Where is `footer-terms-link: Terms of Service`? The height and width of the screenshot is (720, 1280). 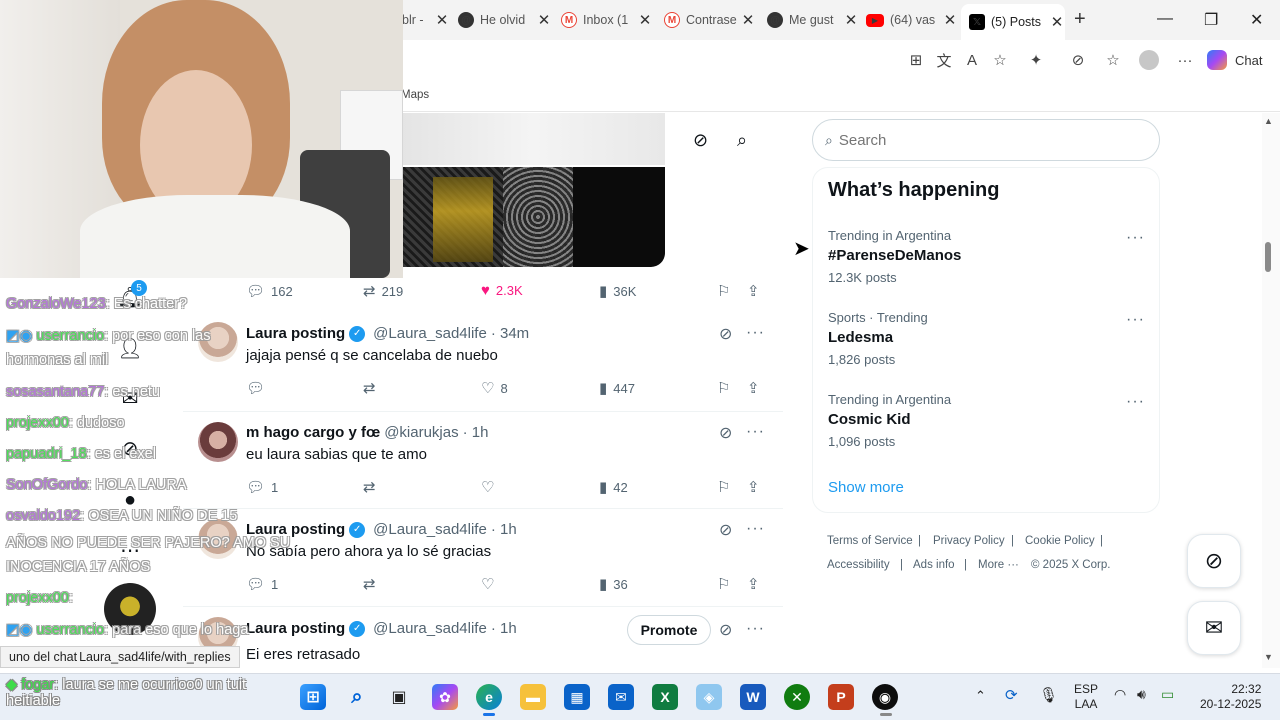
footer-terms-link: Terms of Service is located at coordinates (870, 541).